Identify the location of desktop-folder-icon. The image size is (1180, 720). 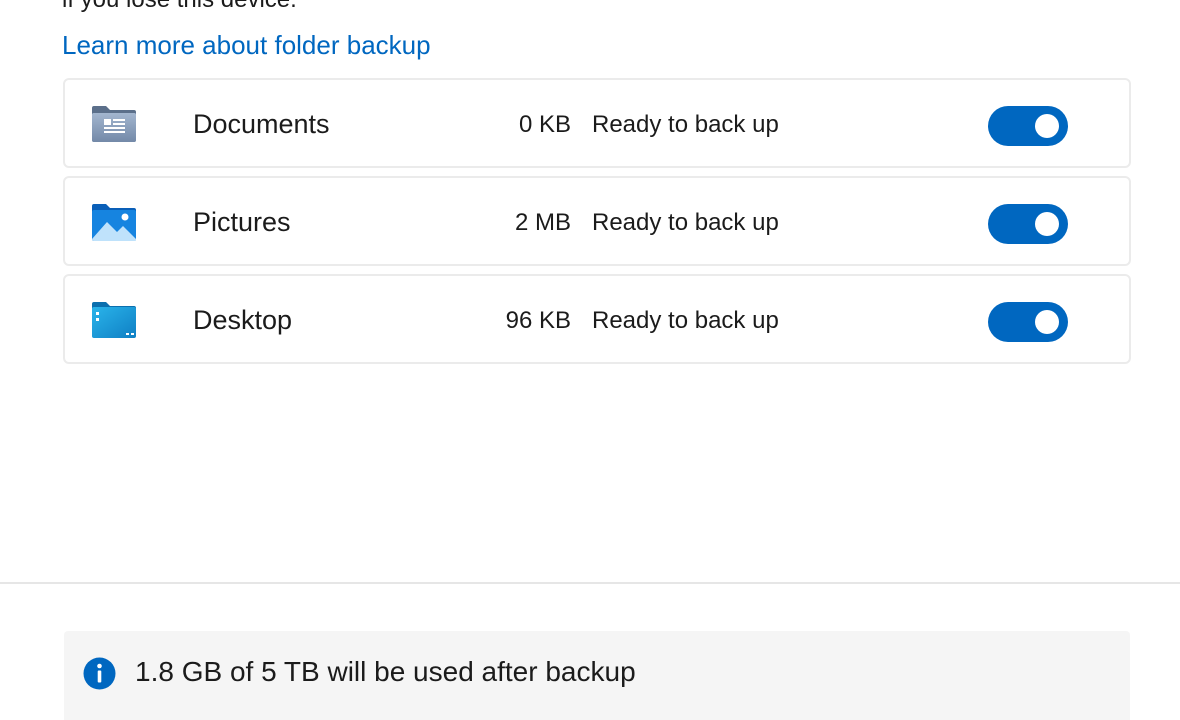
(114, 320).